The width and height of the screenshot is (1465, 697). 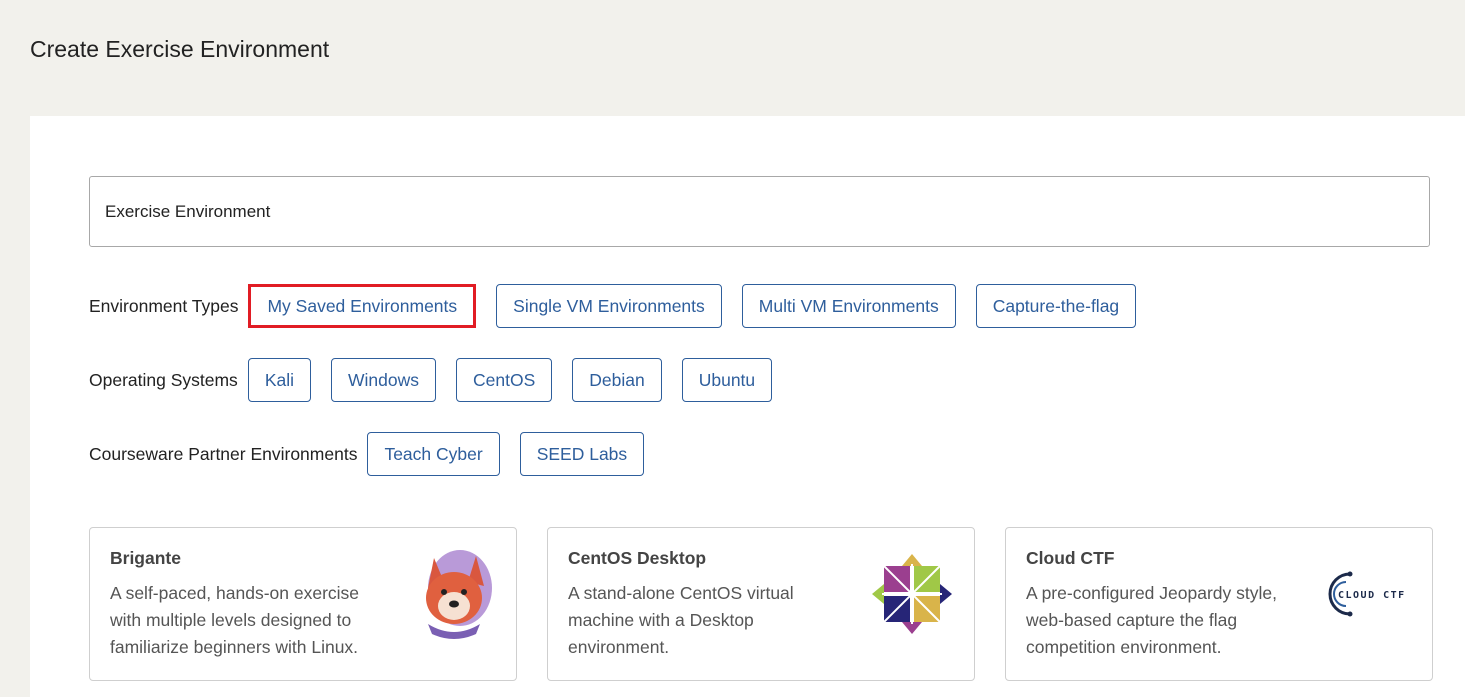 What do you see at coordinates (609, 306) in the screenshot?
I see `chip-single-vm-environments: Single VM Environments` at bounding box center [609, 306].